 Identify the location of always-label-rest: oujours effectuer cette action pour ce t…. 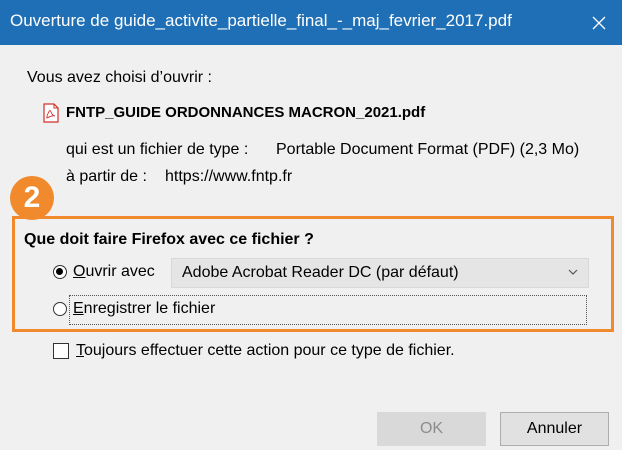
(269, 350).